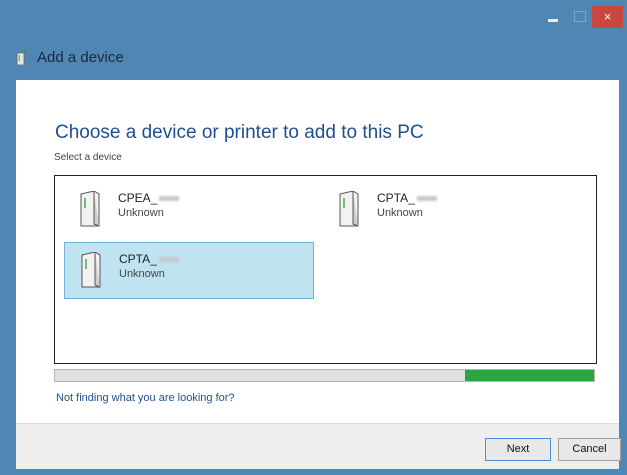  I want to click on add-device-icon, so click(21, 57).